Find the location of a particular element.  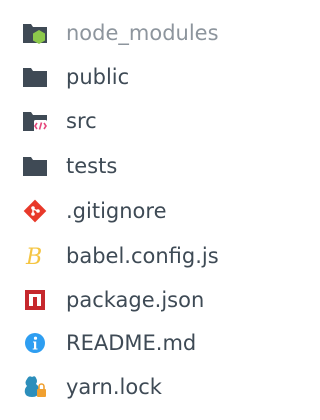

info-icon is located at coordinates (35, 343).